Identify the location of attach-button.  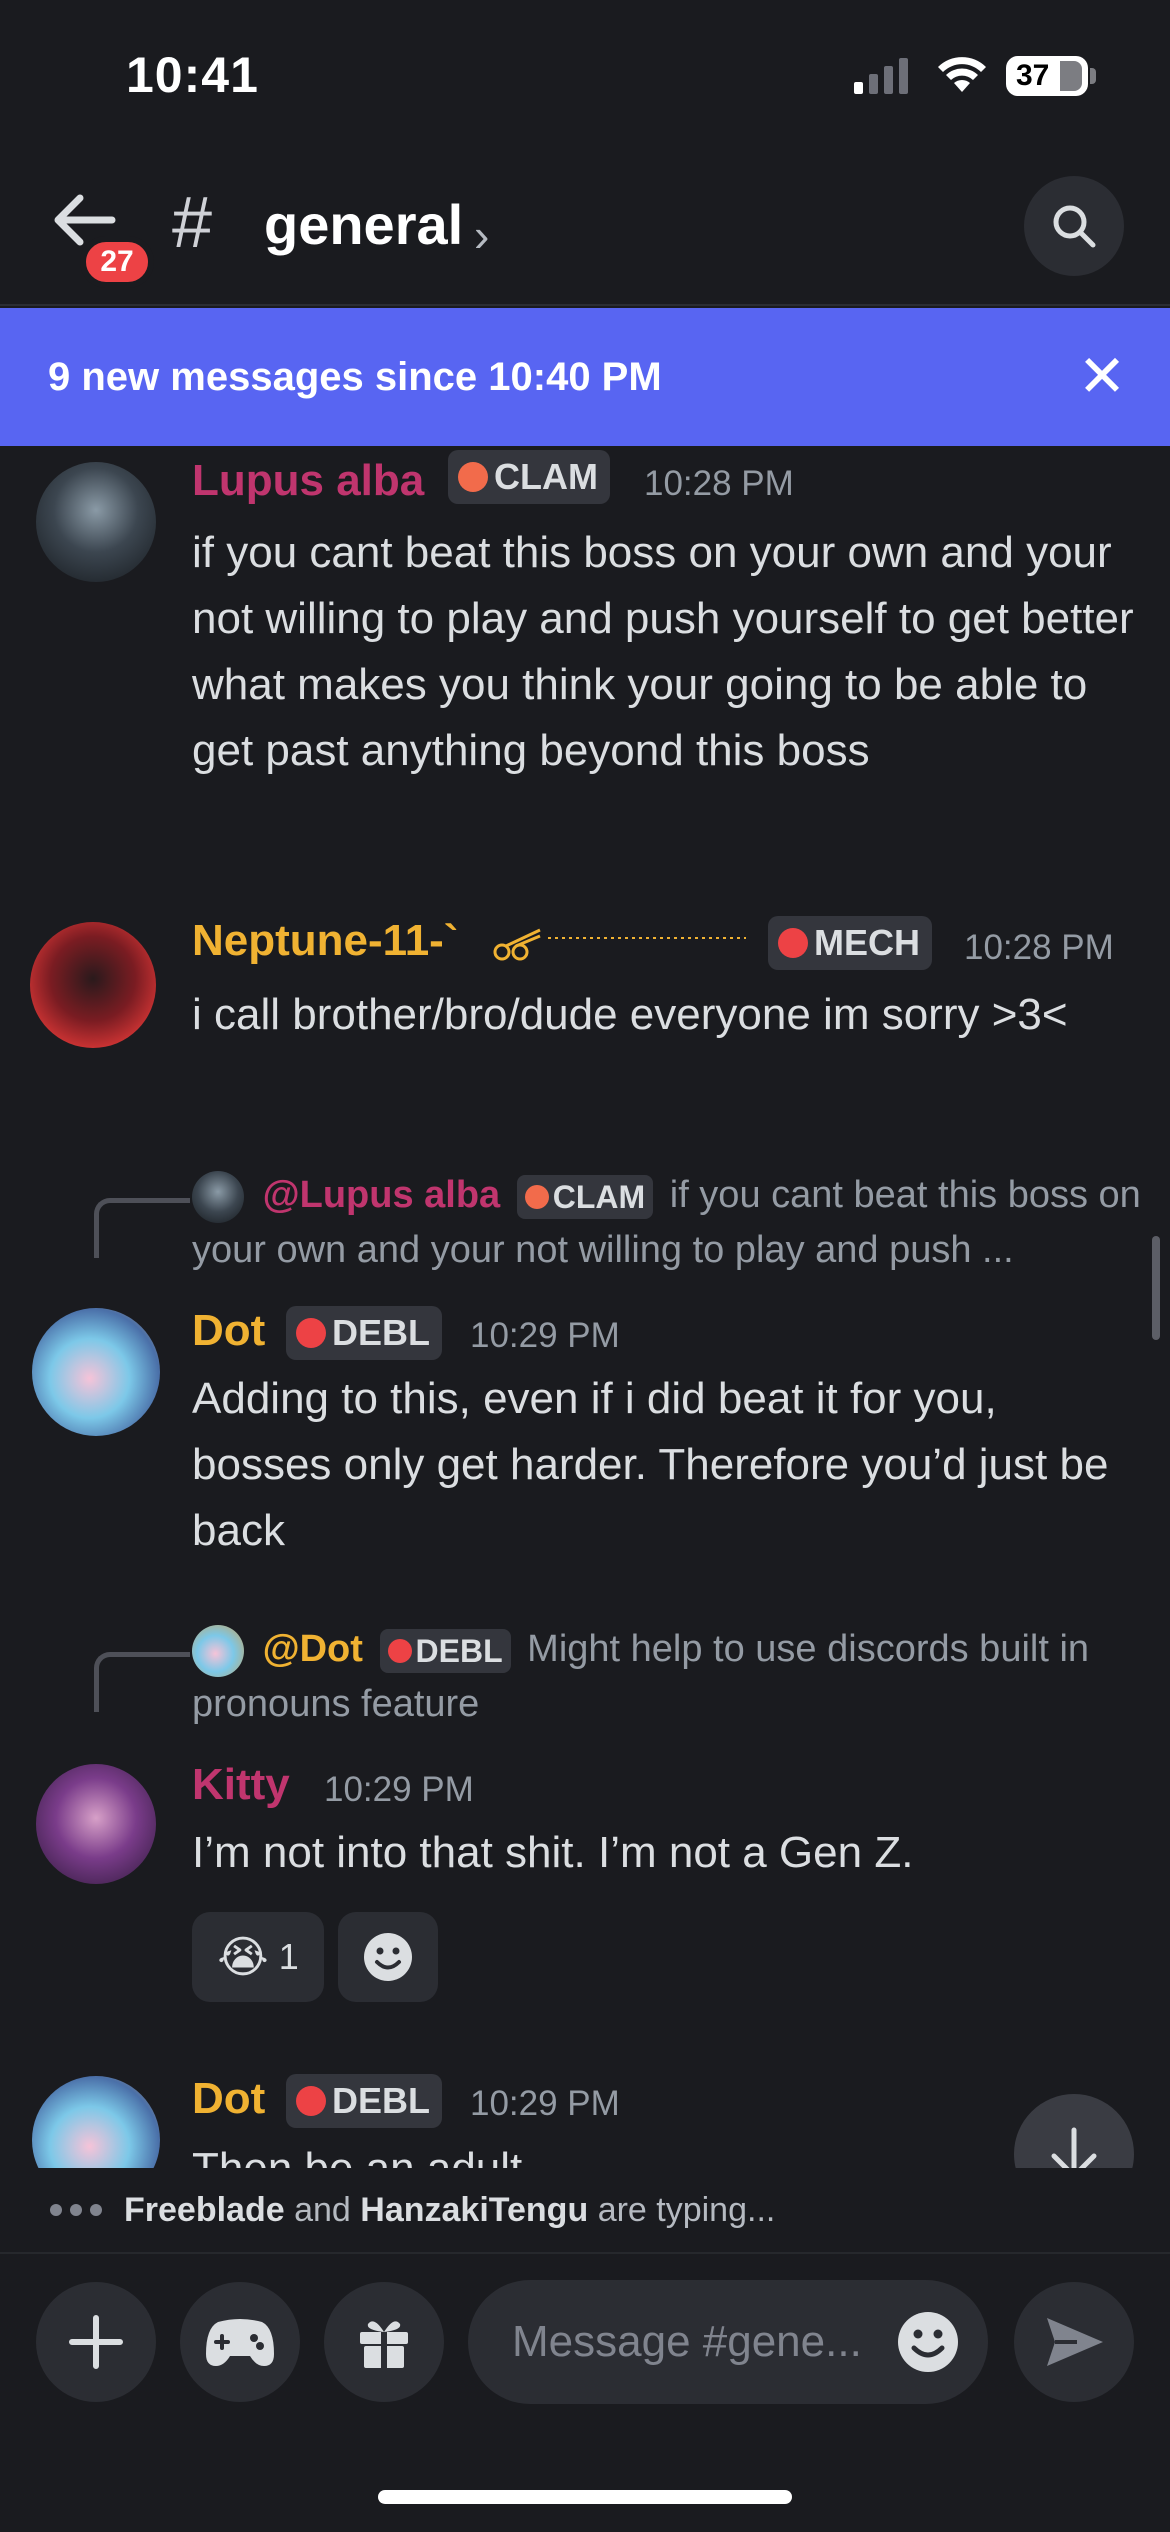
(96, 2342).